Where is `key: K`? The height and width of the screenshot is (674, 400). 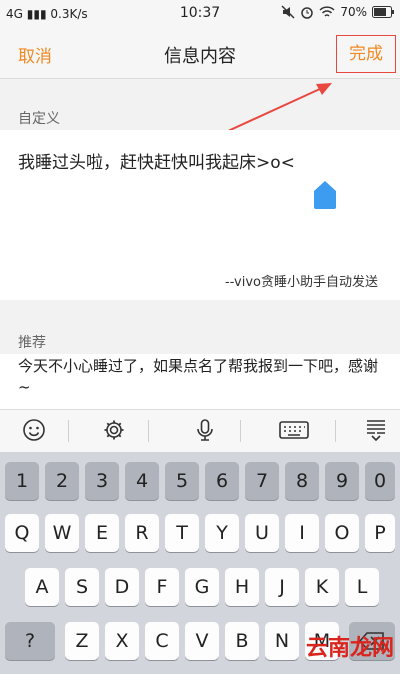
key: K is located at coordinates (322, 587).